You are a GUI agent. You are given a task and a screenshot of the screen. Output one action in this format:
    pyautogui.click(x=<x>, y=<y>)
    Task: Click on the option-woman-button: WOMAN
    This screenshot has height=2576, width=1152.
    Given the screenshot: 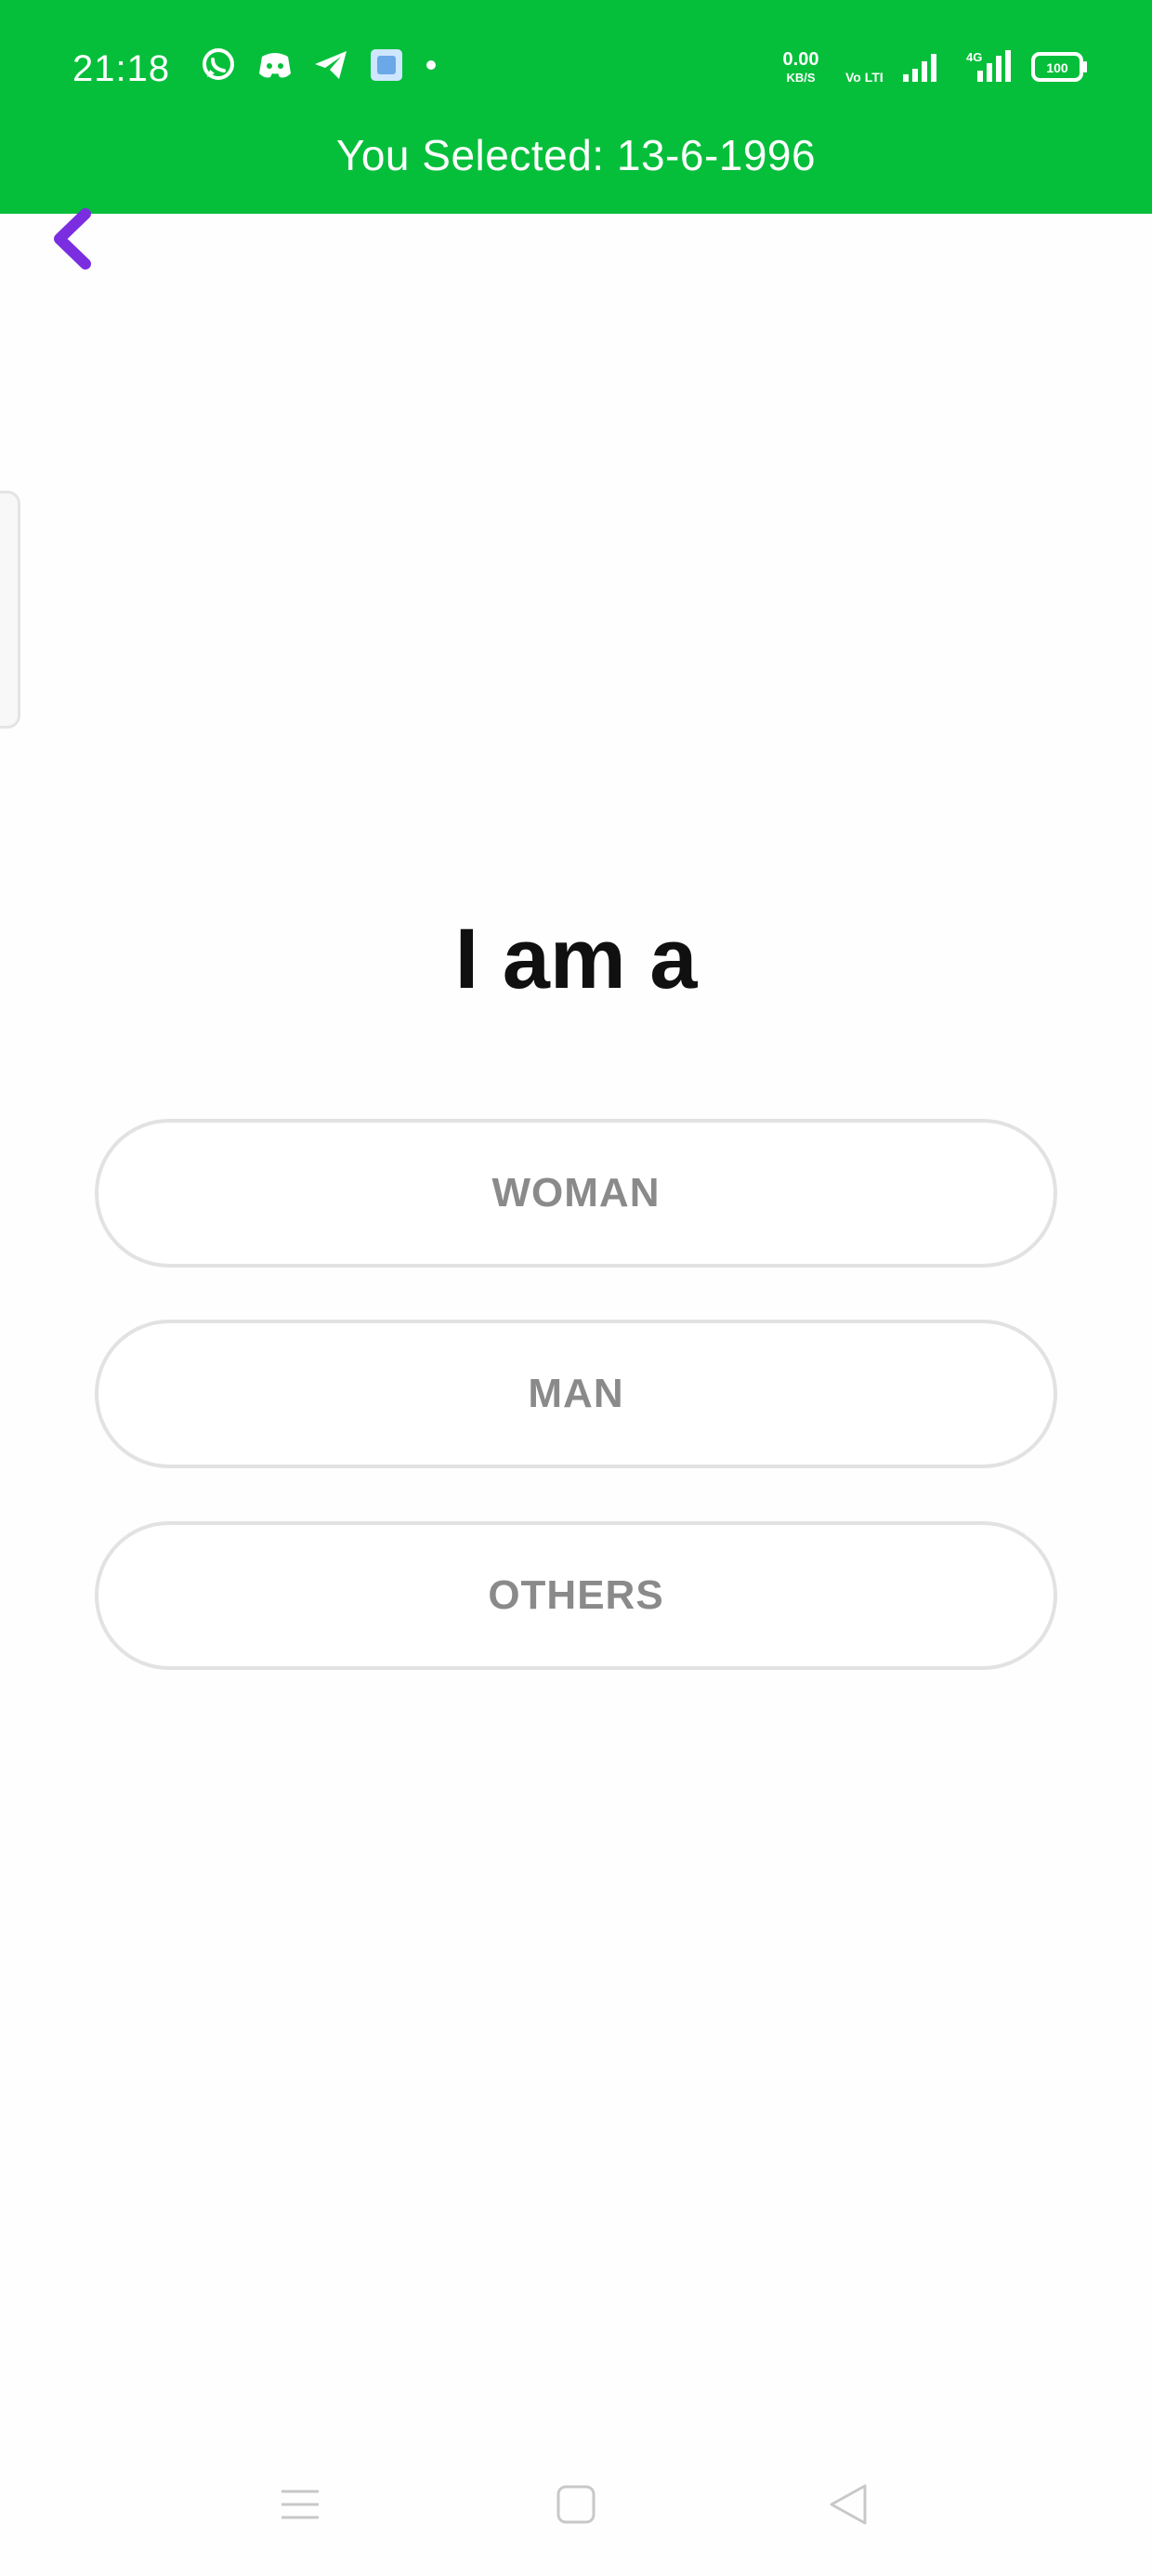 What is the action you would take?
    pyautogui.click(x=576, y=1193)
    